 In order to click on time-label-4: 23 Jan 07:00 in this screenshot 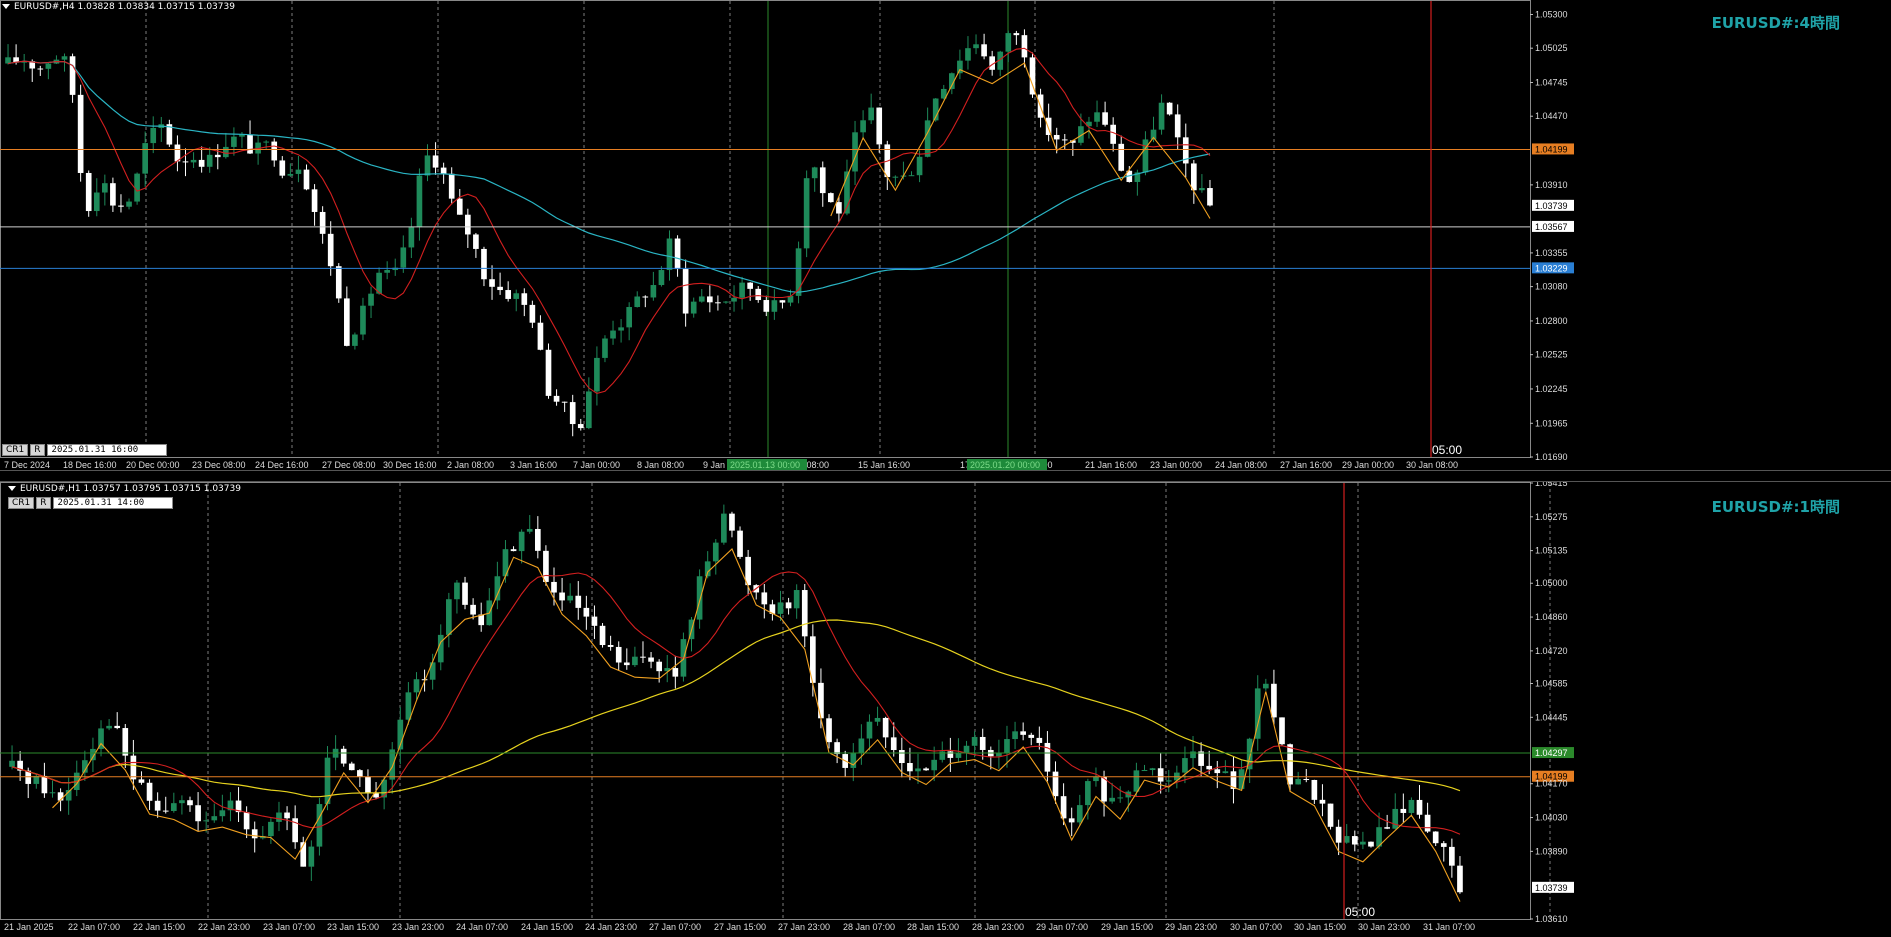, I will do `click(289, 927)`.